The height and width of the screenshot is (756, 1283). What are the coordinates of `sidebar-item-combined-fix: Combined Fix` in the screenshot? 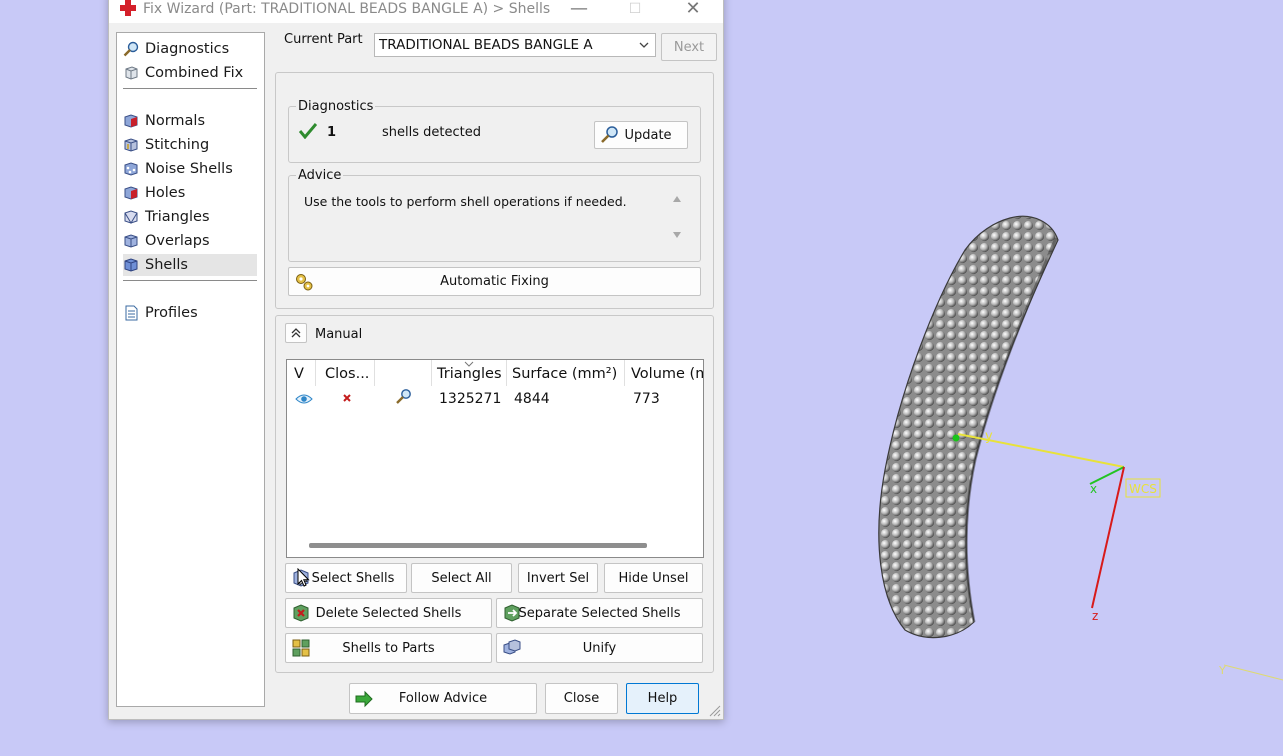 It's located at (190, 73).